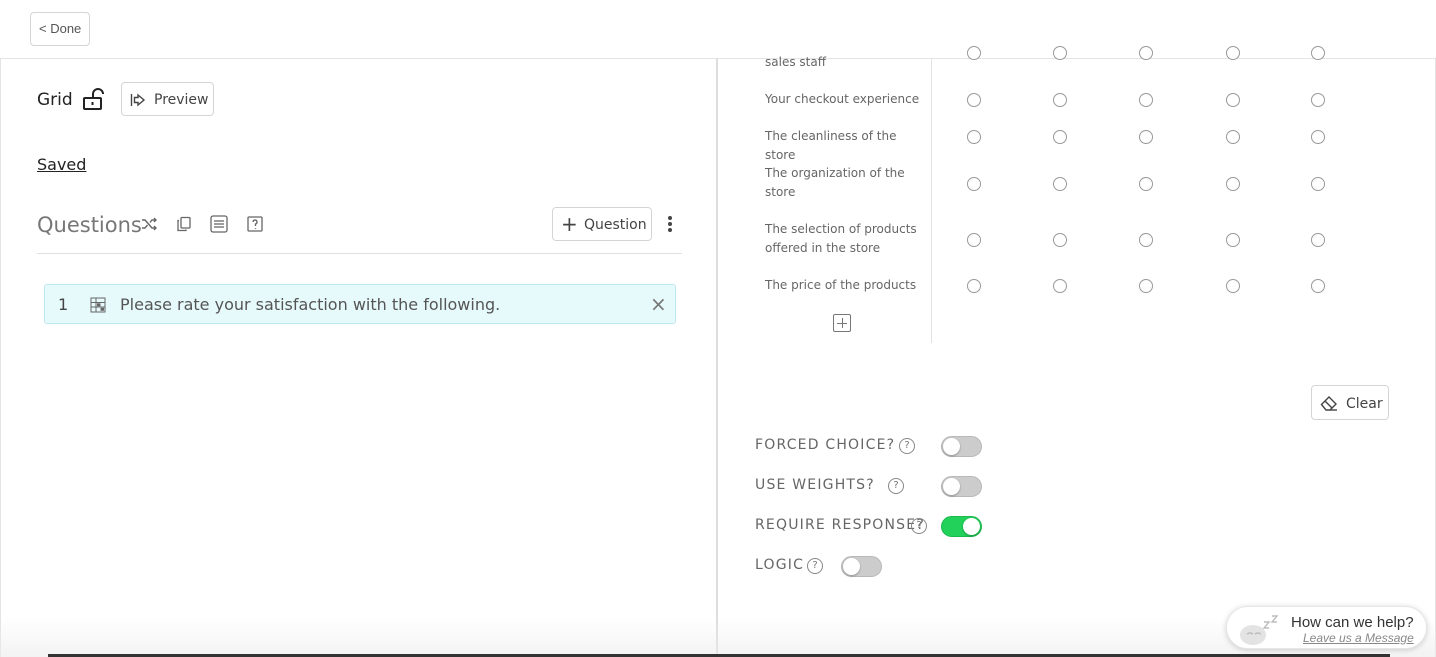  I want to click on help-chat-widget: How can we help? Leave us a Message, so click(1326, 627).